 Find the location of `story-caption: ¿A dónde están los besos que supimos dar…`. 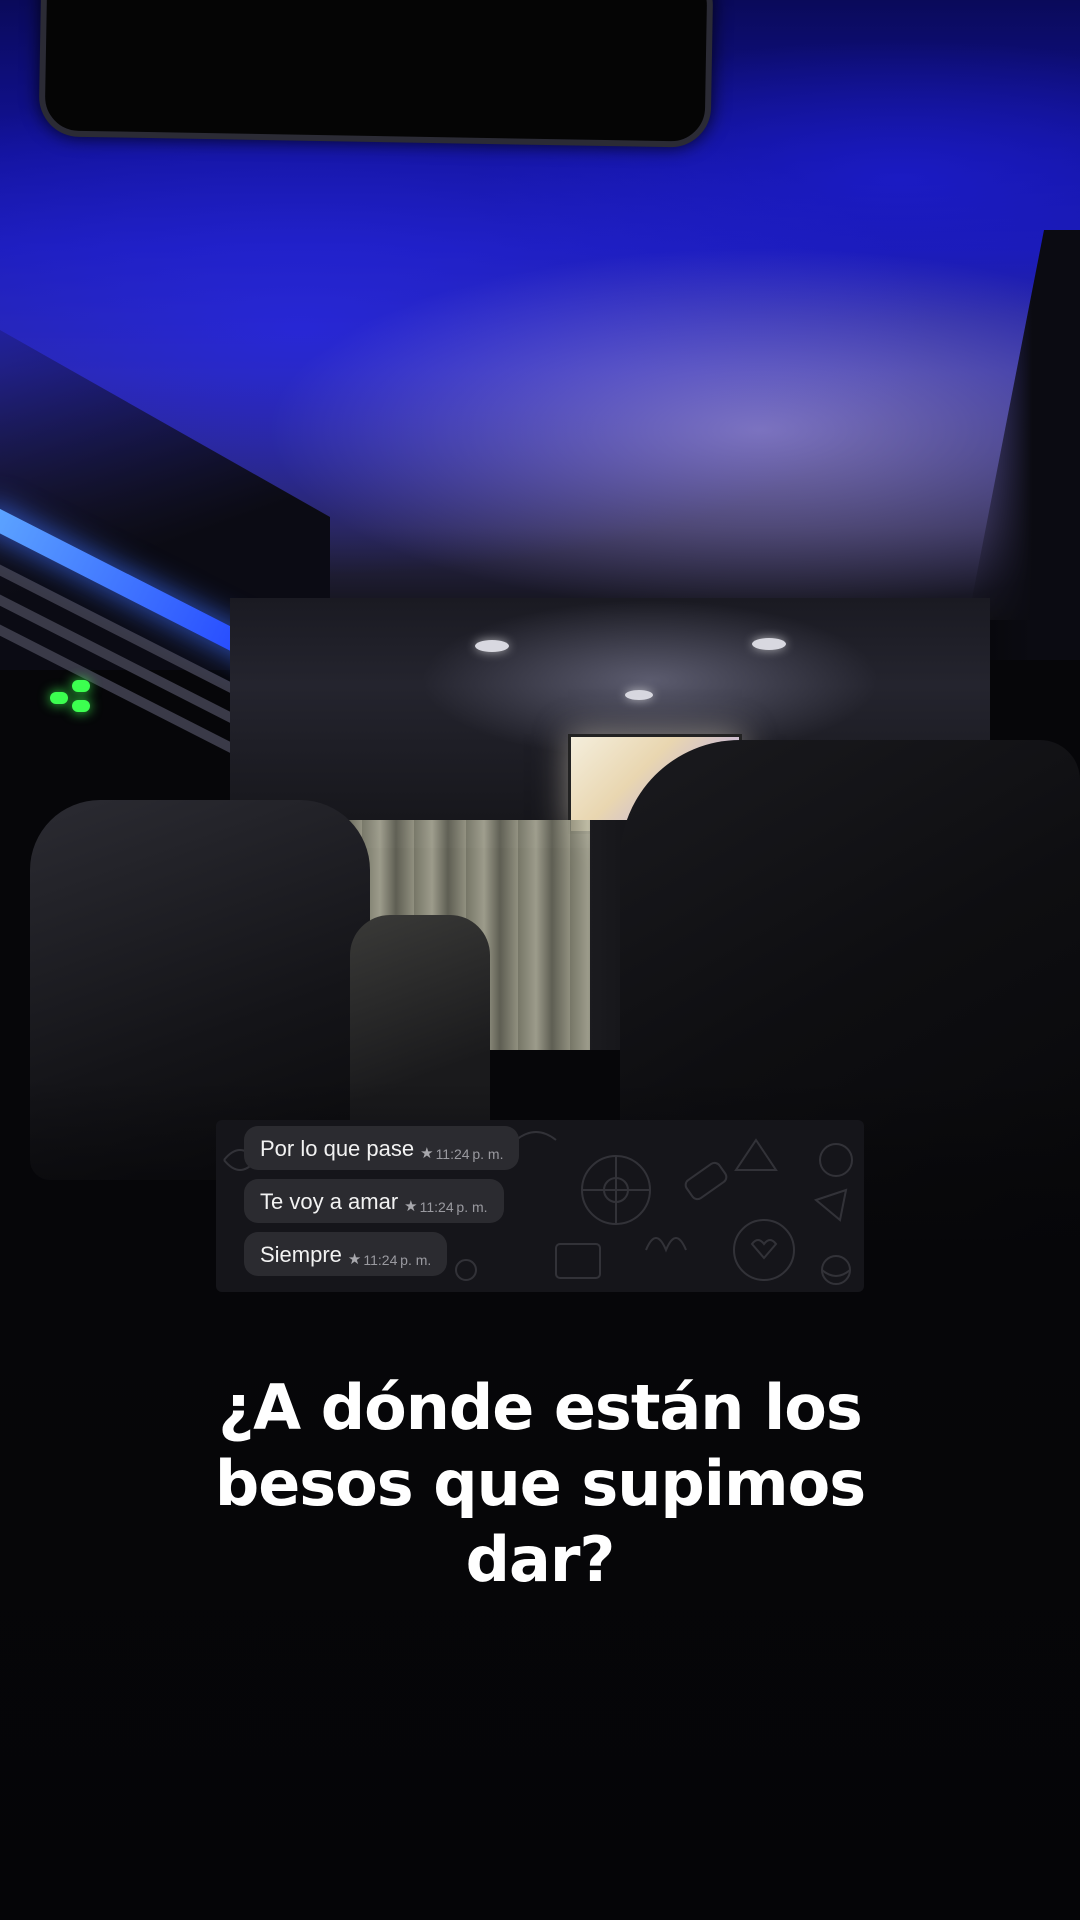

story-caption: ¿A dónde están los besos que supimos dar… is located at coordinates (540, 1484).